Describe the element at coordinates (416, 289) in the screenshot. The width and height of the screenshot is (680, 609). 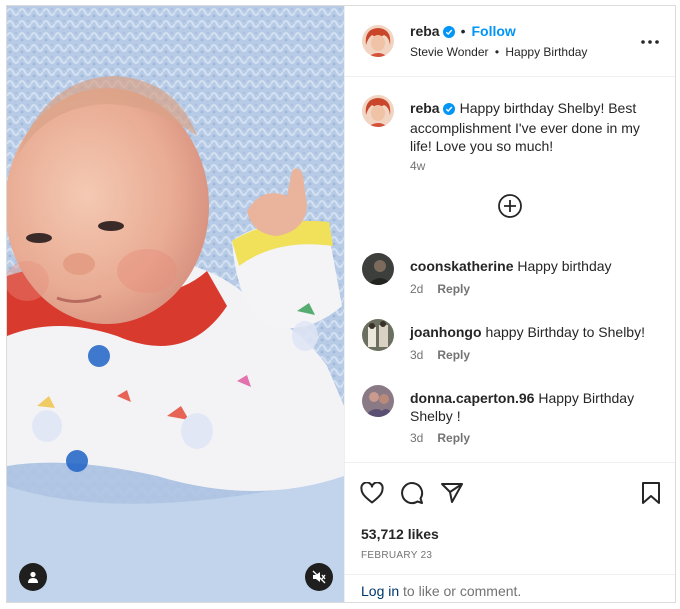
I see `comment-age: 2d` at that location.